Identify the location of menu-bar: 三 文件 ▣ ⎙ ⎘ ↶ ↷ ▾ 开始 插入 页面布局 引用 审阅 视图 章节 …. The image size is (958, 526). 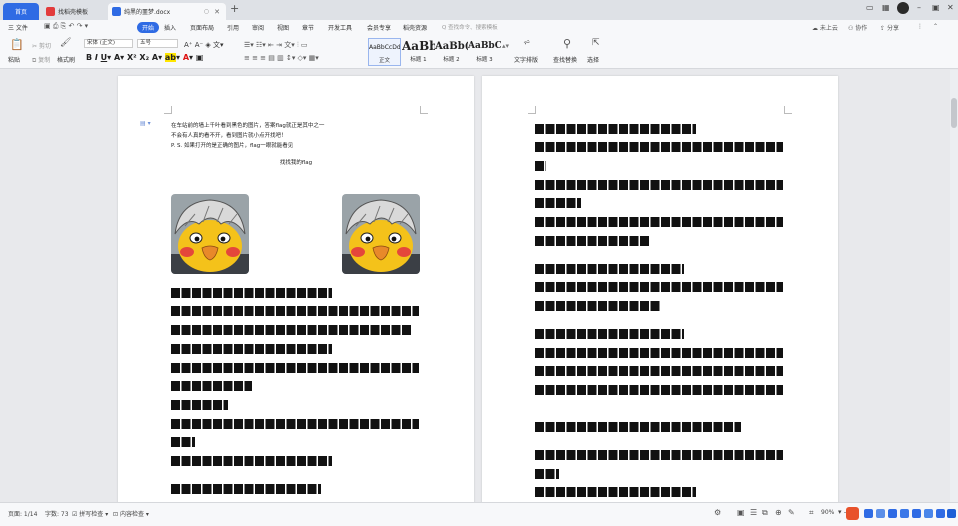
(479, 28).